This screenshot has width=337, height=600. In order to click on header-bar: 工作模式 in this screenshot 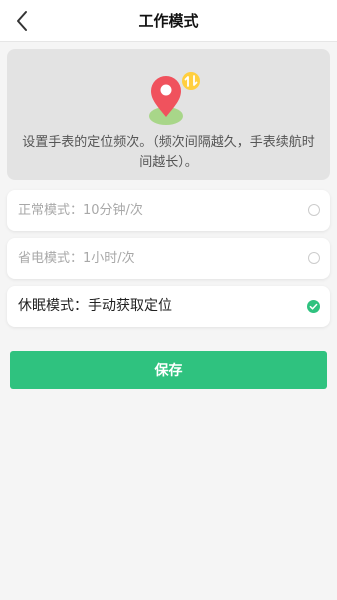, I will do `click(168, 21)`.